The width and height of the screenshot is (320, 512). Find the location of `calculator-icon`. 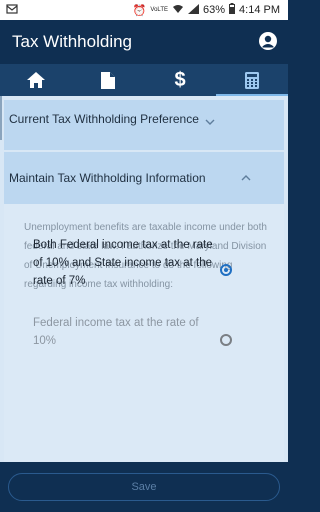

calculator-icon is located at coordinates (252, 80).